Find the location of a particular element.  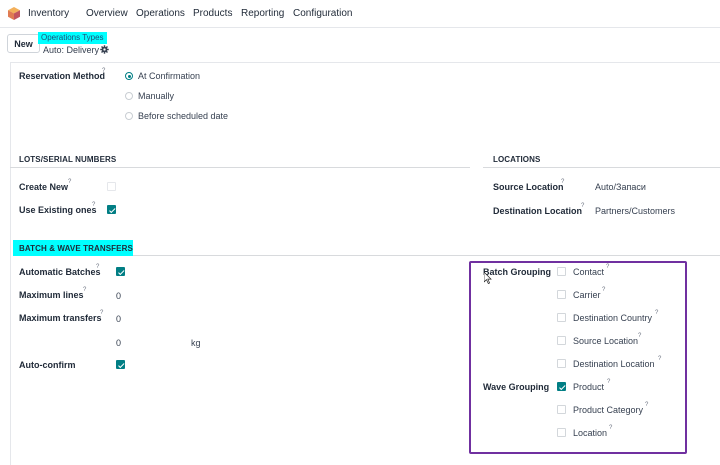

wave-grouping-label: Wave Grouping is located at coordinates (516, 387).